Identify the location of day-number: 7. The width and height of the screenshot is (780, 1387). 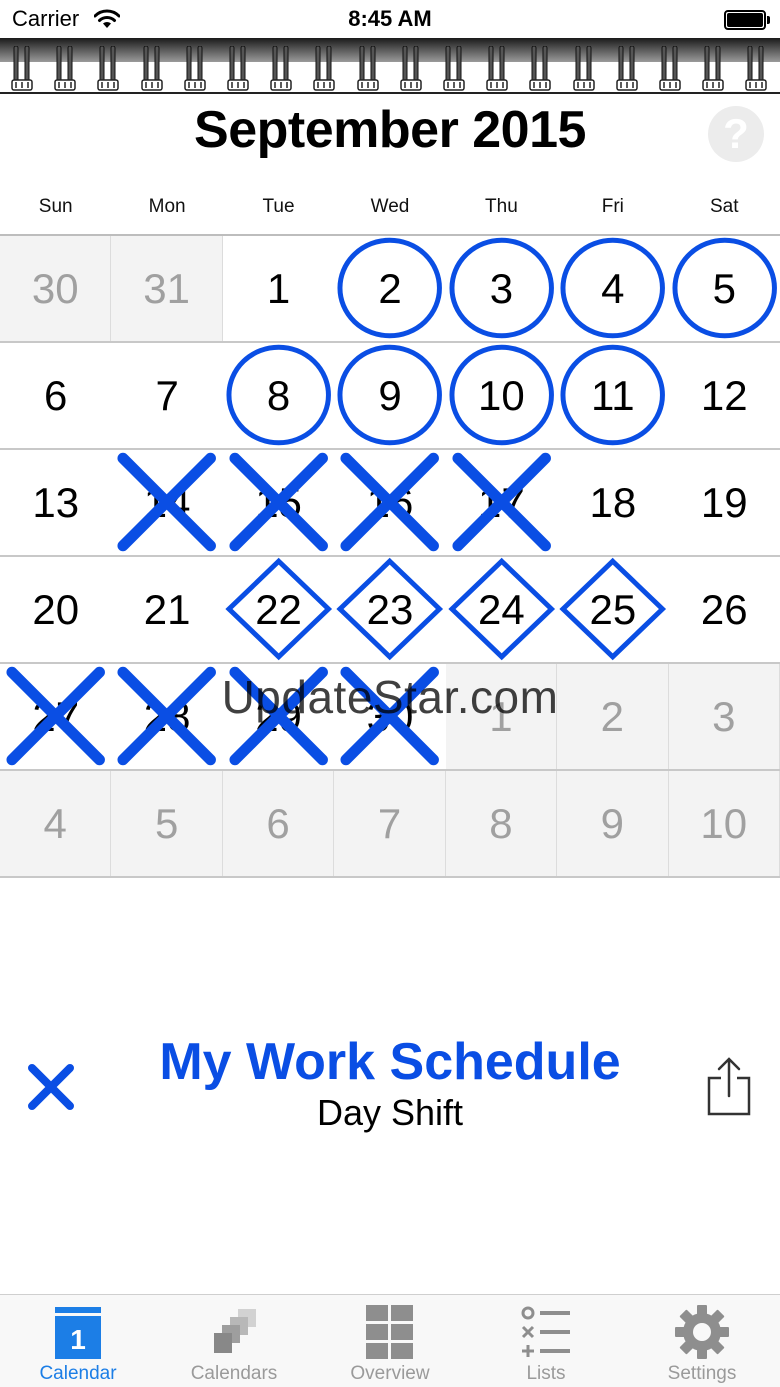
(167, 395).